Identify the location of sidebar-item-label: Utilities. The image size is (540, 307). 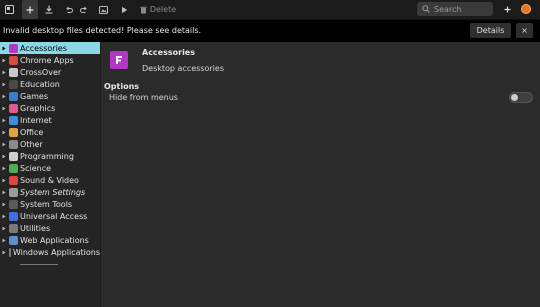
(35, 228).